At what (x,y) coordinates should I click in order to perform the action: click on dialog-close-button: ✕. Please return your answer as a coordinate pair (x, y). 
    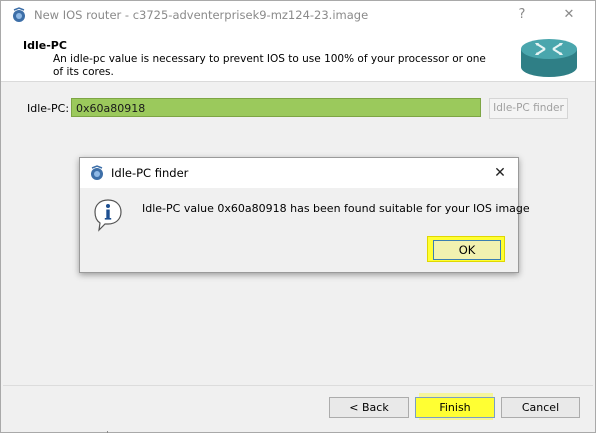
    Looking at the image, I should click on (500, 173).